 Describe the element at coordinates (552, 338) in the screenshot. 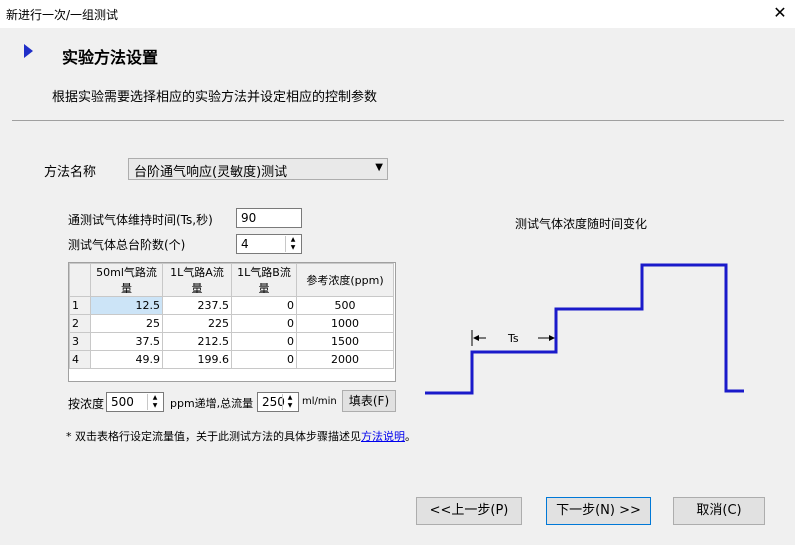

I see `ts-right-arrowhead` at that location.